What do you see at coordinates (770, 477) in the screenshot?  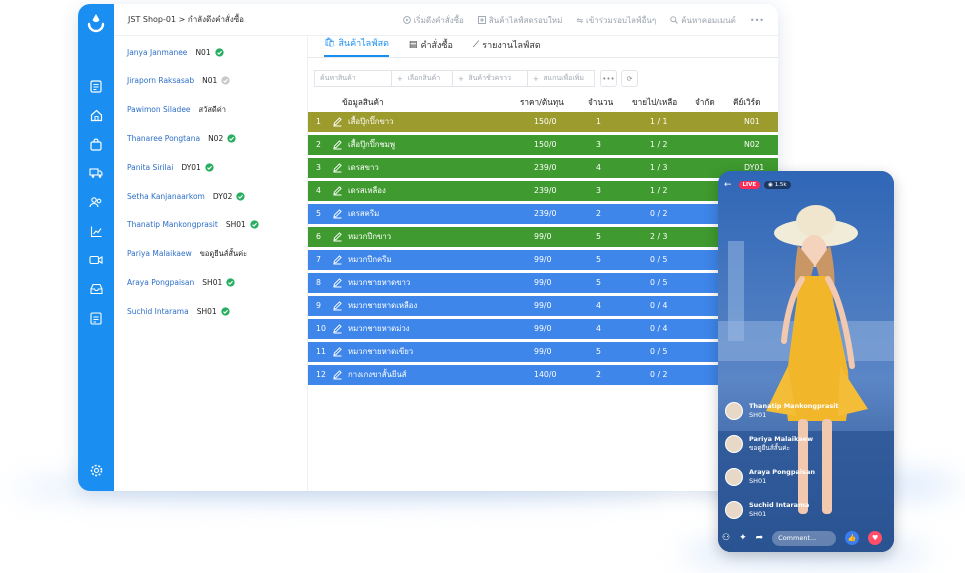 I see `live-comment: Araya Pongpaisan SH01` at bounding box center [770, 477].